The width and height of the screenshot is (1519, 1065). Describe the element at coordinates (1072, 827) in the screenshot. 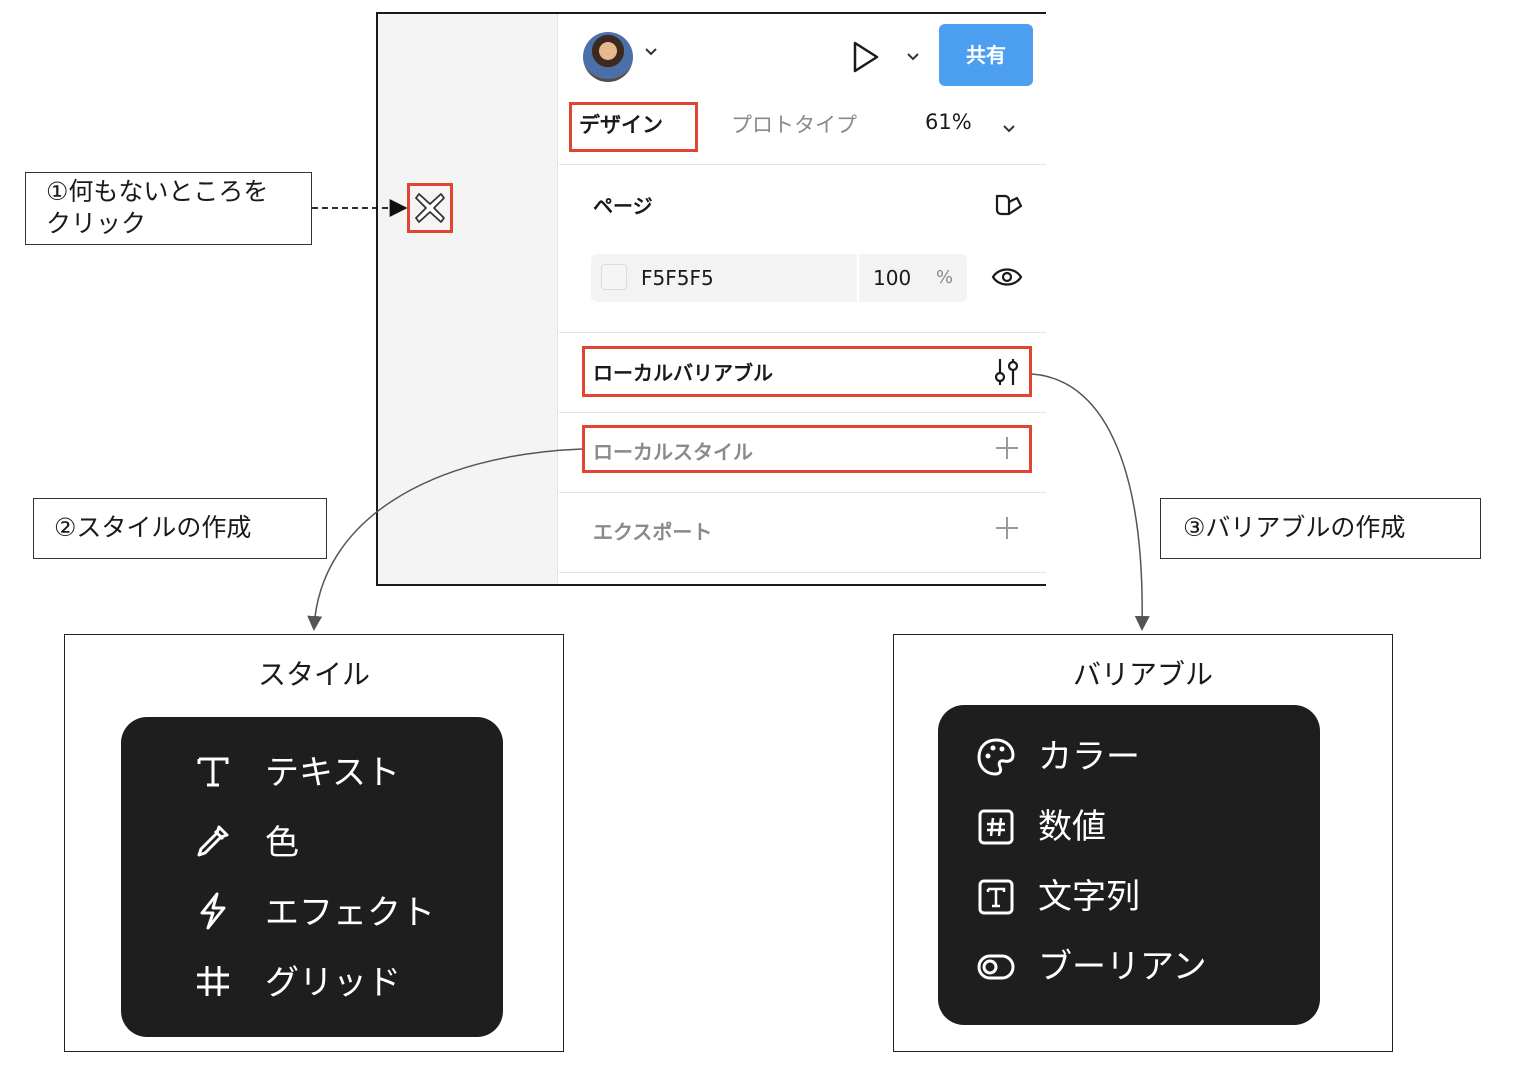

I see `menu-item-number-label: 数値` at that location.